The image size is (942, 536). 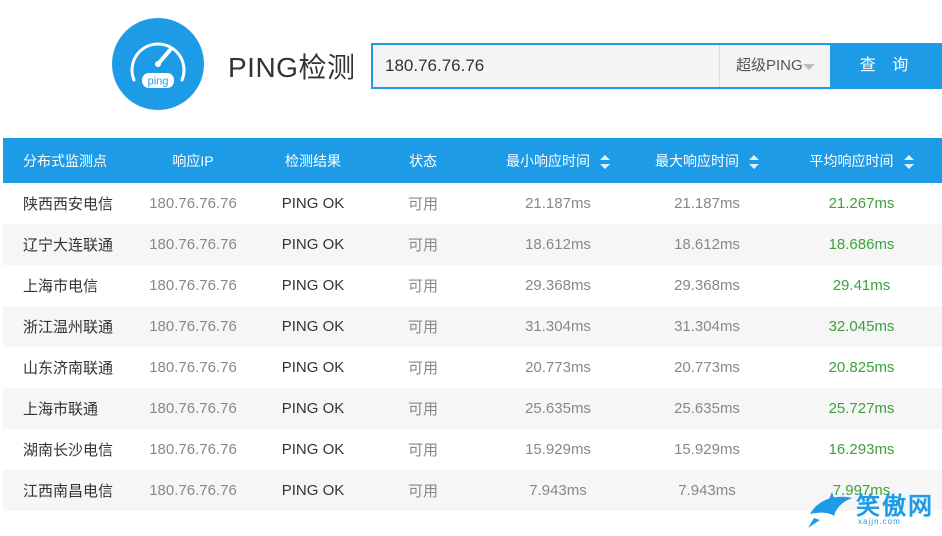 What do you see at coordinates (158, 82) in the screenshot?
I see `logo-text: ping` at bounding box center [158, 82].